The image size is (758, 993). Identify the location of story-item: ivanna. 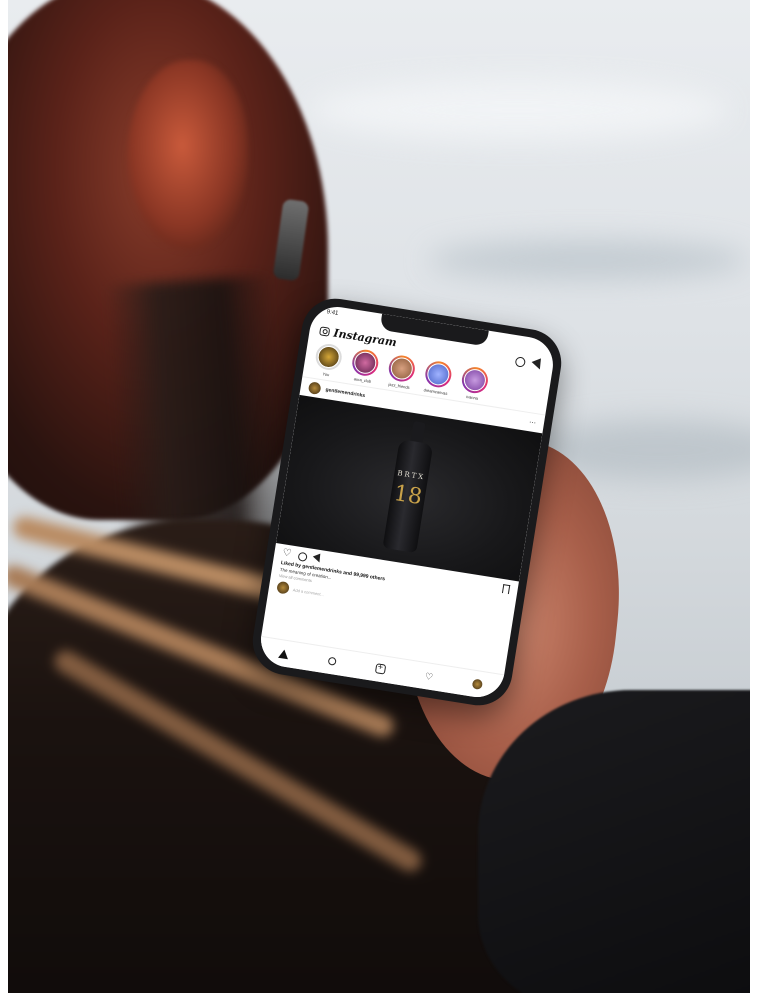
(474, 383).